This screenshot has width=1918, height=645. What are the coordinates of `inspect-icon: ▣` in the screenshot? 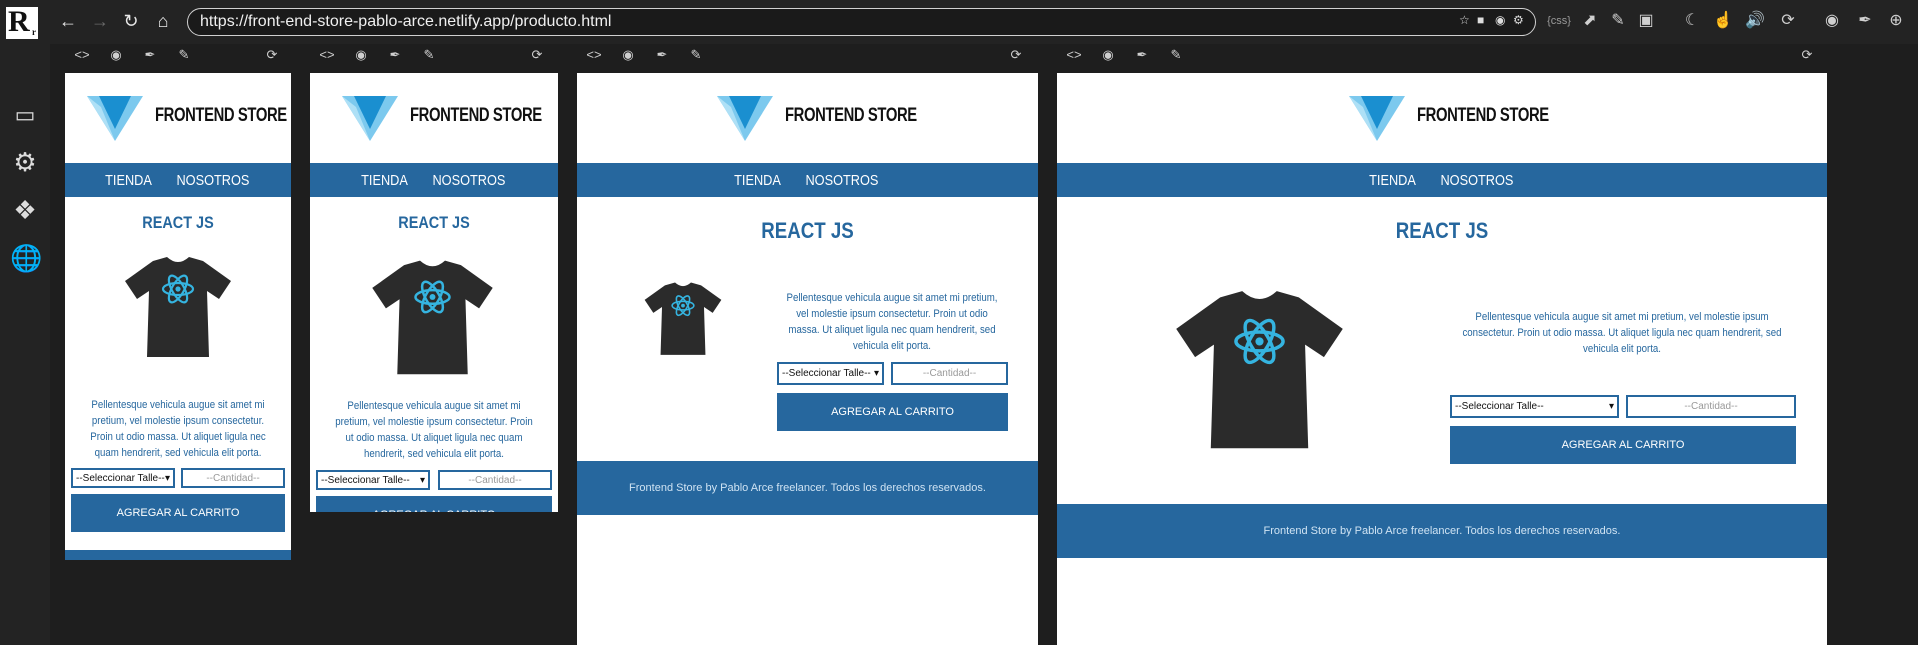 It's located at (1646, 21).